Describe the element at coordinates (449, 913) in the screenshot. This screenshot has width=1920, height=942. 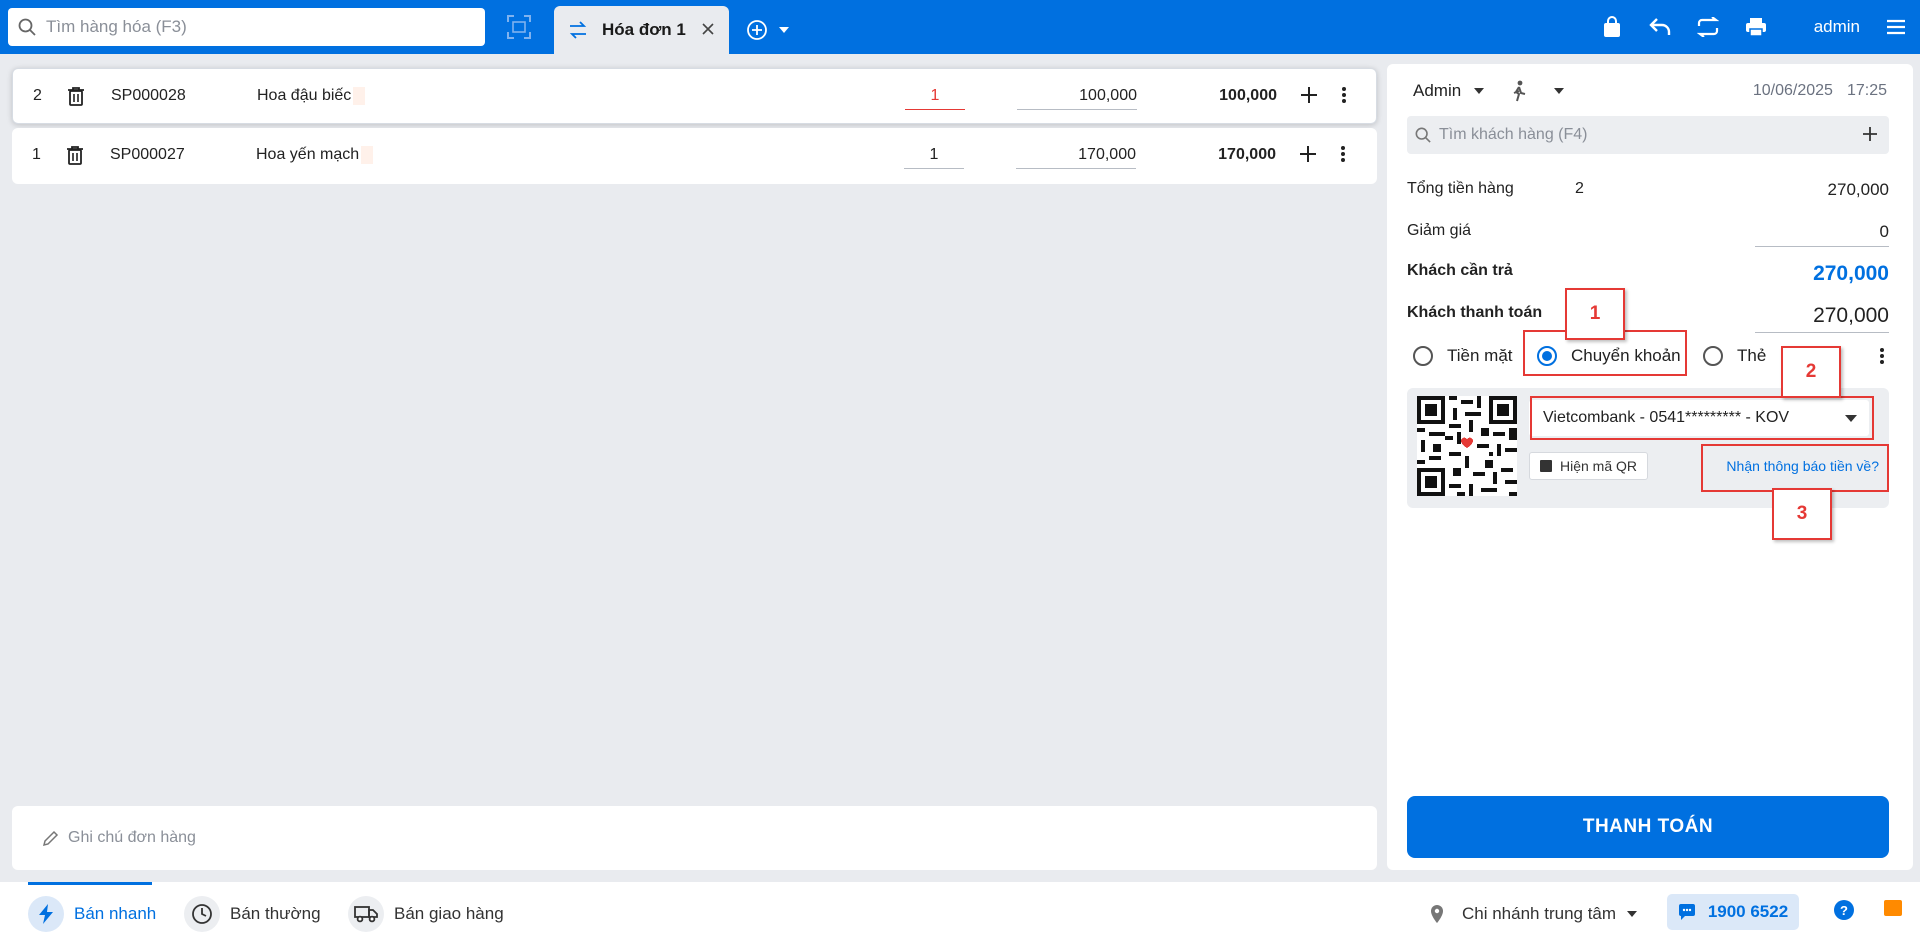
I see `mode-label: Bán giao hàng` at that location.